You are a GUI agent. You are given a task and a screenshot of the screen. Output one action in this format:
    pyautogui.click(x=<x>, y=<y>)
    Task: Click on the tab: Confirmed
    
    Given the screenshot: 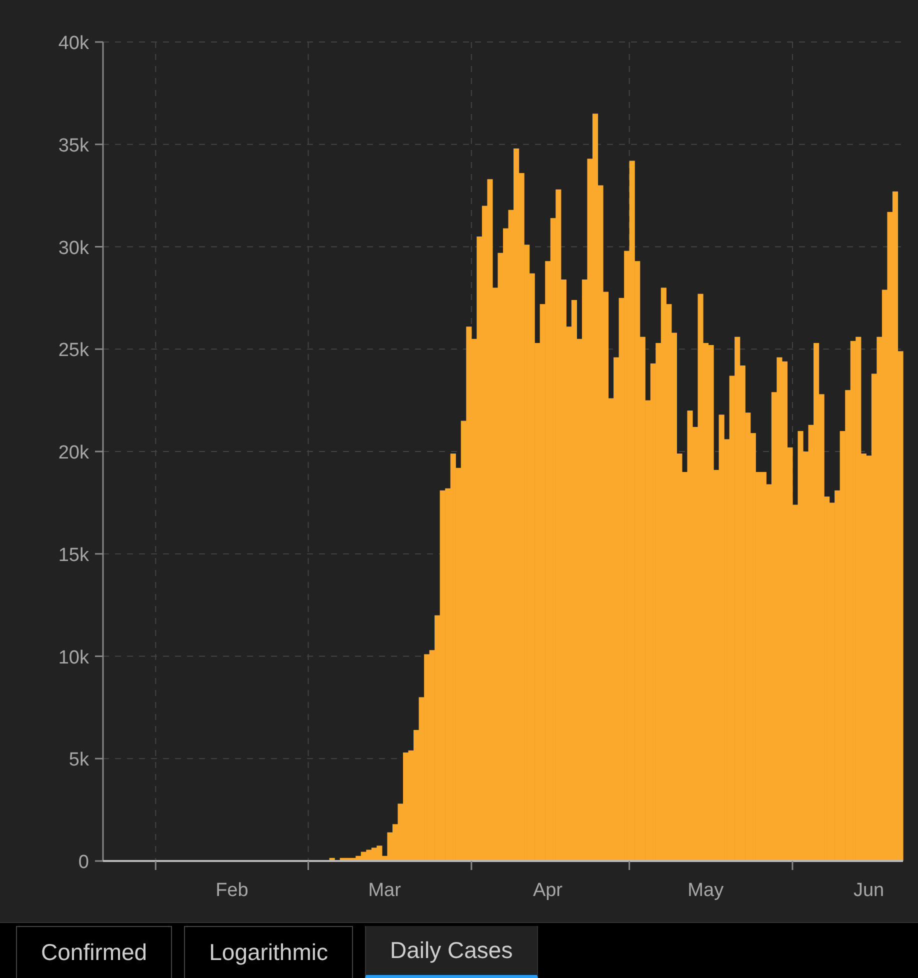 What is the action you would take?
    pyautogui.click(x=94, y=952)
    